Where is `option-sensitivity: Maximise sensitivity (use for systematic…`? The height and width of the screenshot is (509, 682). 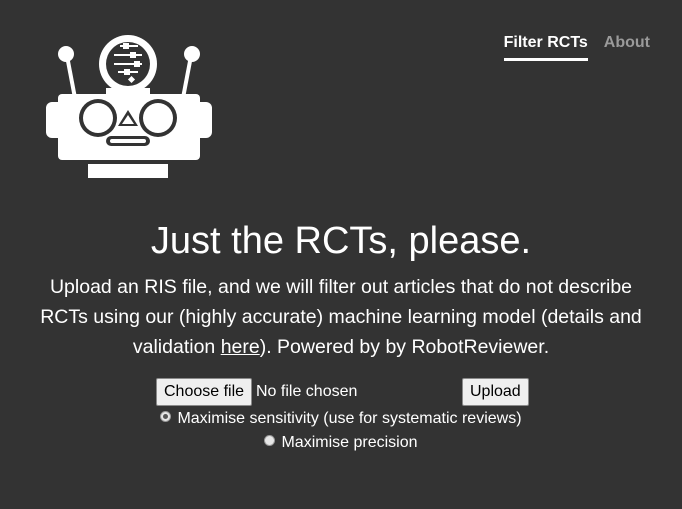 option-sensitivity: Maximise sensitivity (use for systematic… is located at coordinates (341, 419).